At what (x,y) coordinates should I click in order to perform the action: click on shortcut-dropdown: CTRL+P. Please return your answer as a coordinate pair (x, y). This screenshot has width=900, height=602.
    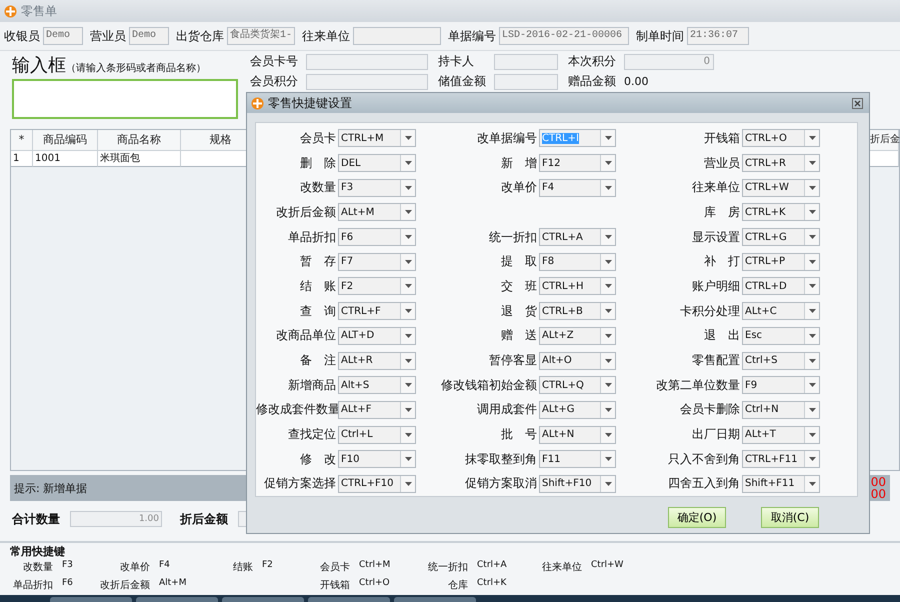
    Looking at the image, I should click on (781, 261).